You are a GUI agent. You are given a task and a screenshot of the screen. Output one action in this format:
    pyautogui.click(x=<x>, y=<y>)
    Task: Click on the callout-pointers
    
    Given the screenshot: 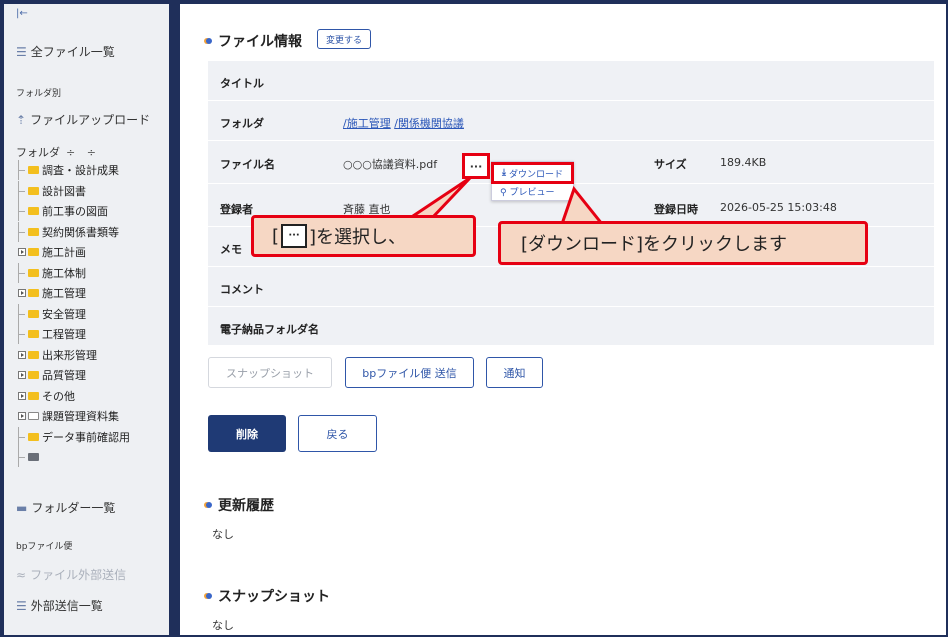 What is the action you would take?
    pyautogui.click(x=505, y=201)
    